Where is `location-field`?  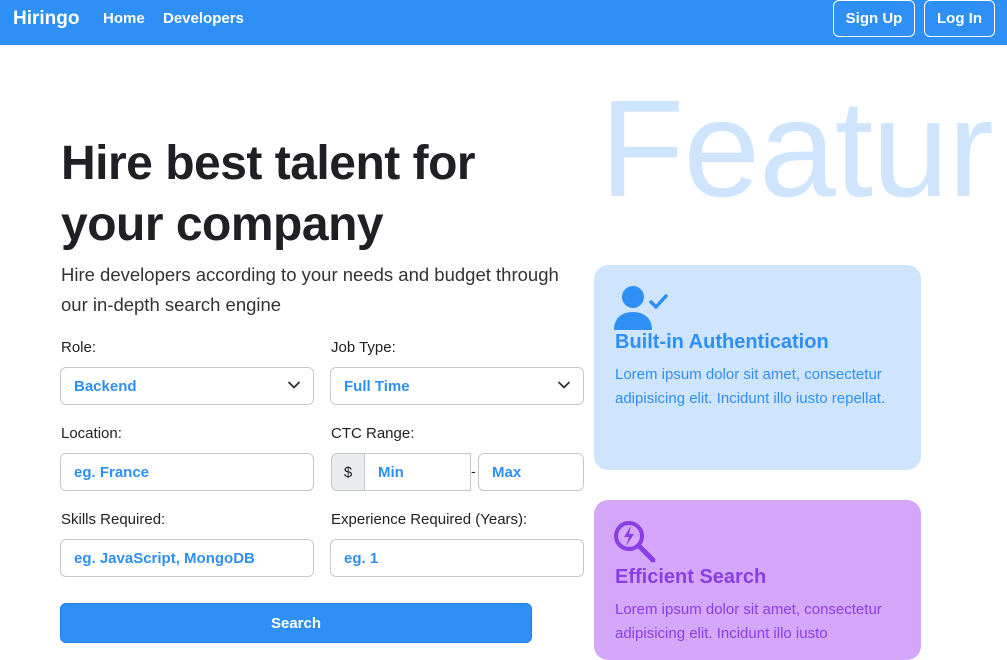 location-field is located at coordinates (187, 472).